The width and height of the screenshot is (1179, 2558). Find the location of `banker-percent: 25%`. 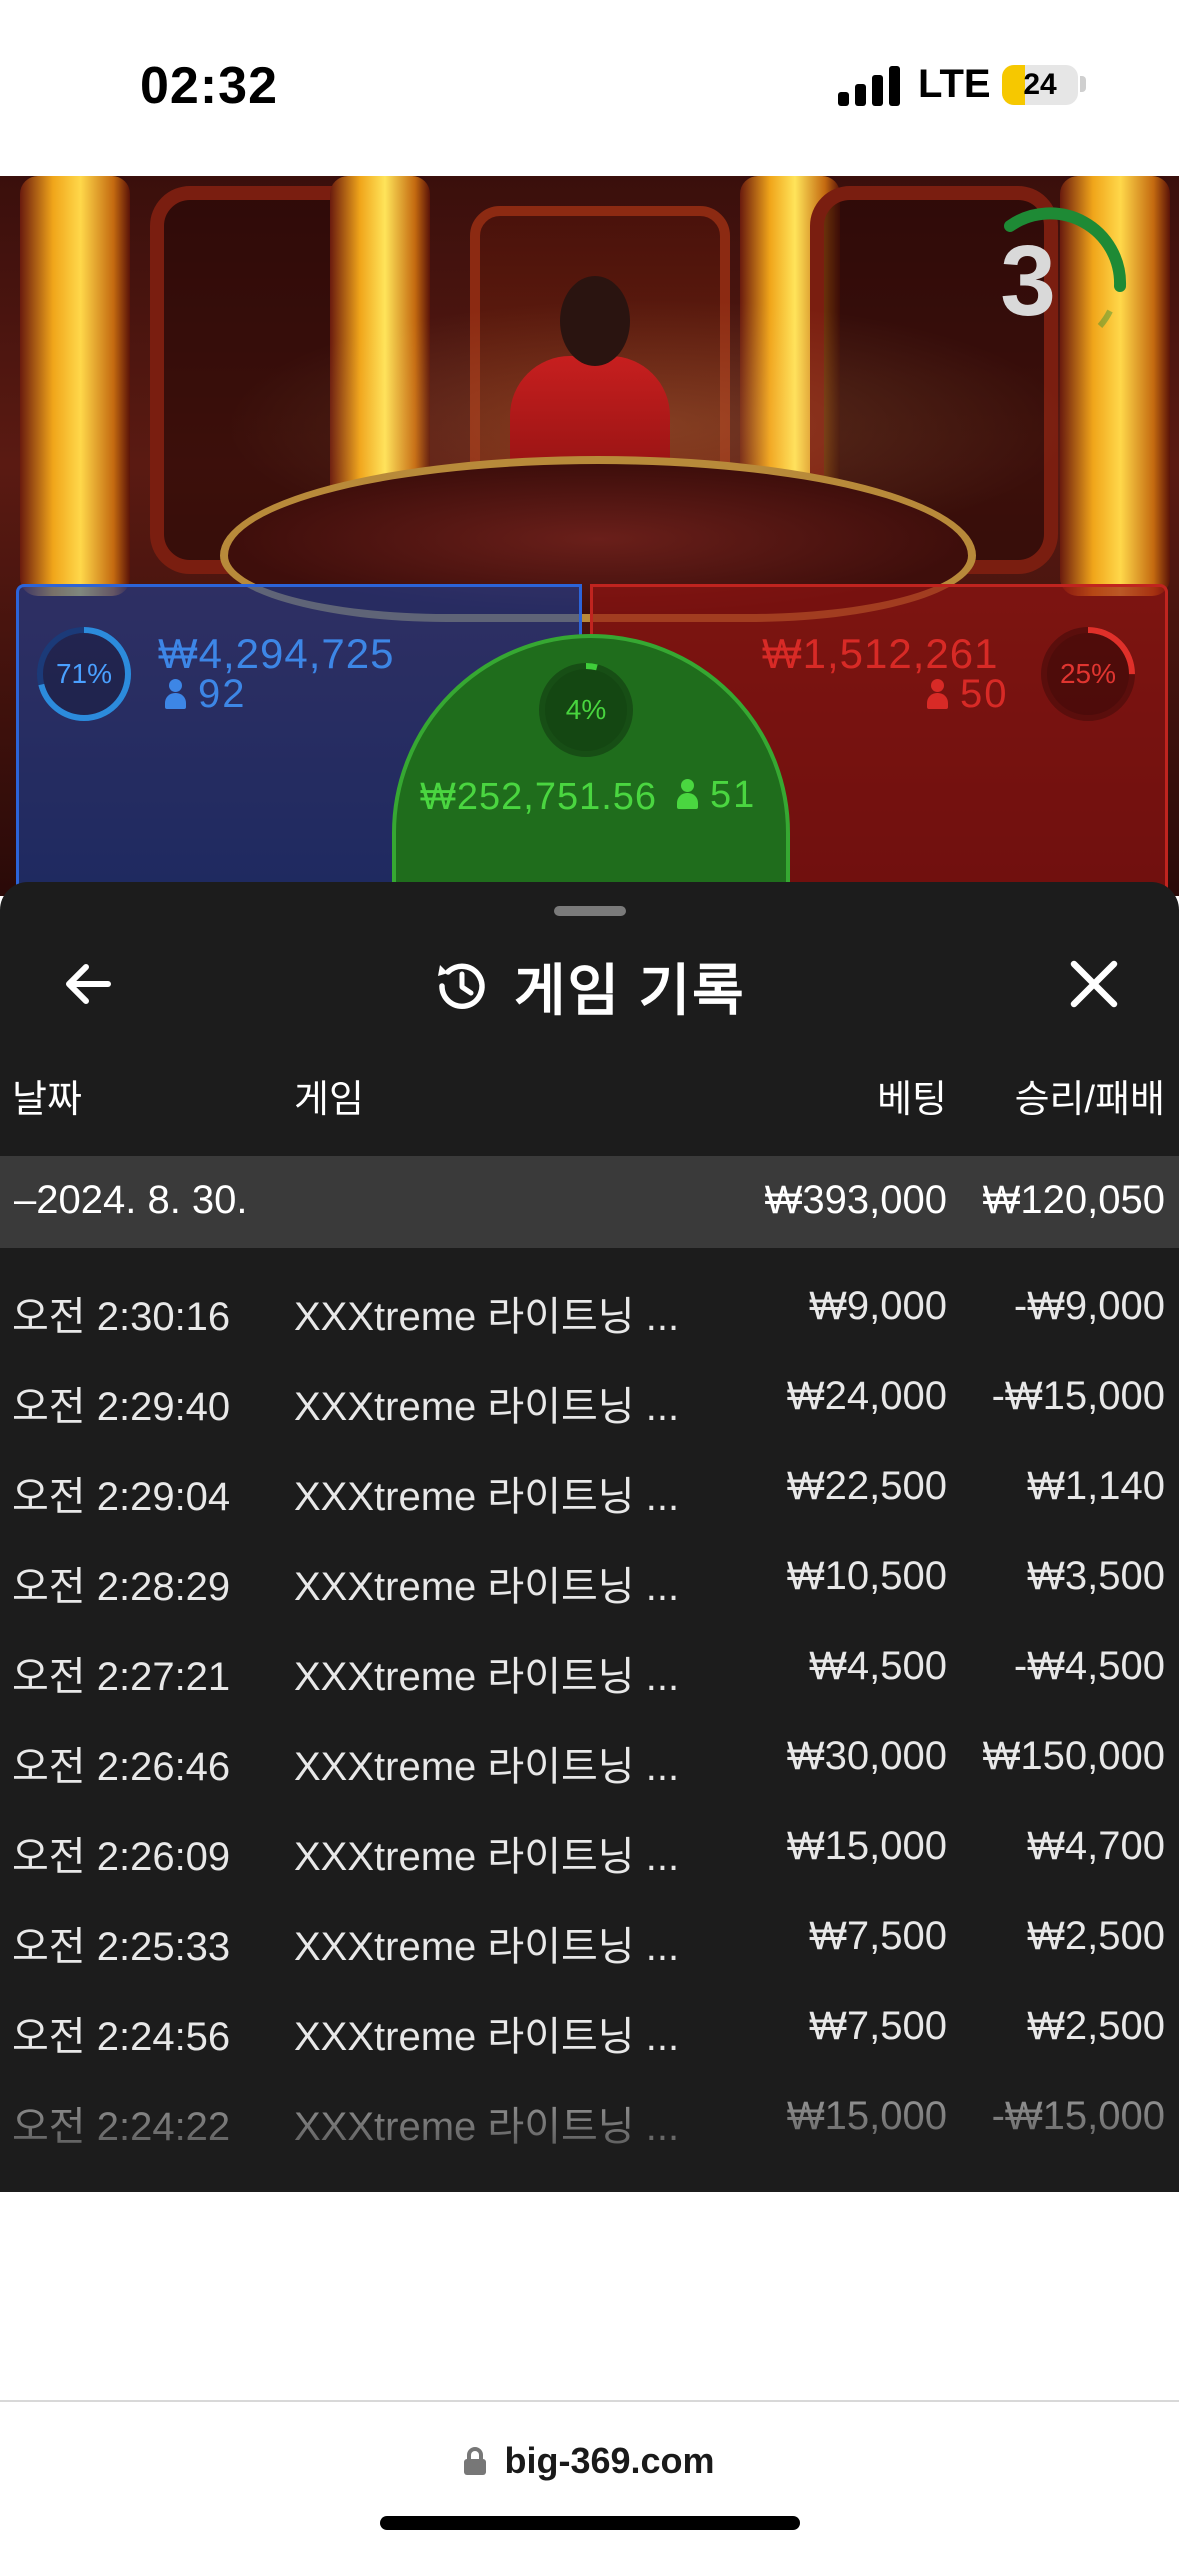

banker-percent: 25% is located at coordinates (1088, 673).